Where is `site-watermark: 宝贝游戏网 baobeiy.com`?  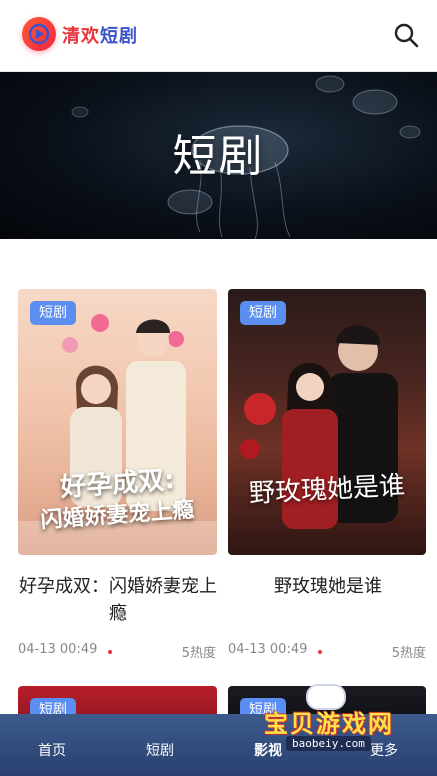
site-watermark: 宝贝游戏网 baobeiy.com is located at coordinates (346, 720).